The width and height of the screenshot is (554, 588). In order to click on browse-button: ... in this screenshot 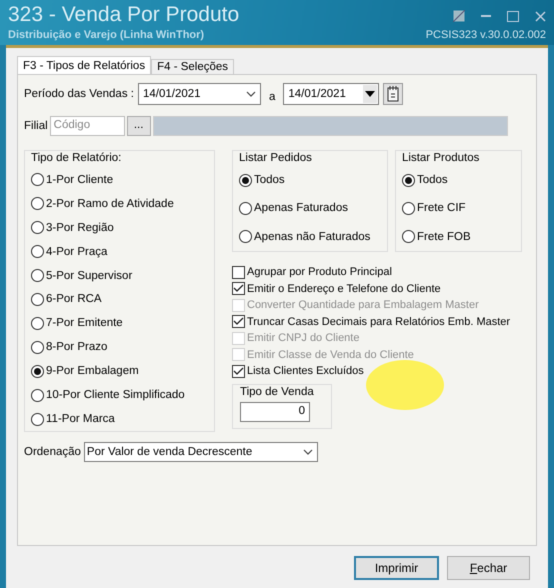, I will do `click(138, 126)`.